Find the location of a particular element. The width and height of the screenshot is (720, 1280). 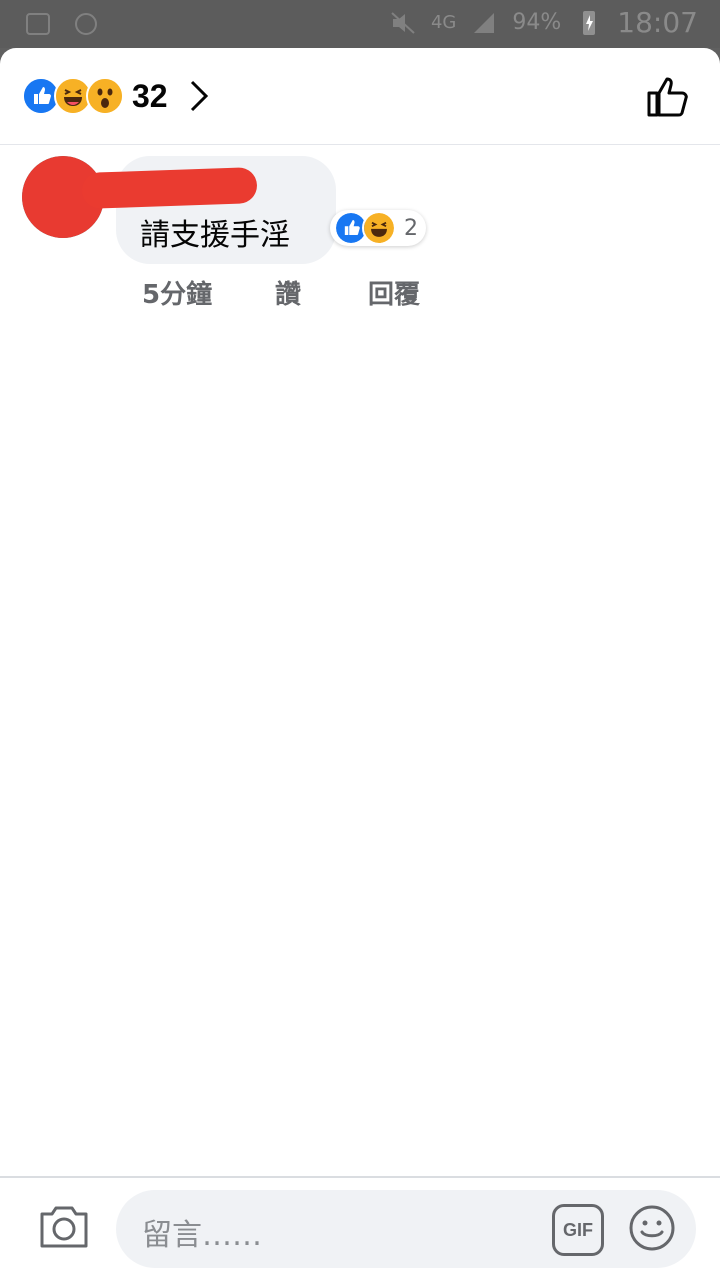

emoji-icon is located at coordinates (652, 1228).